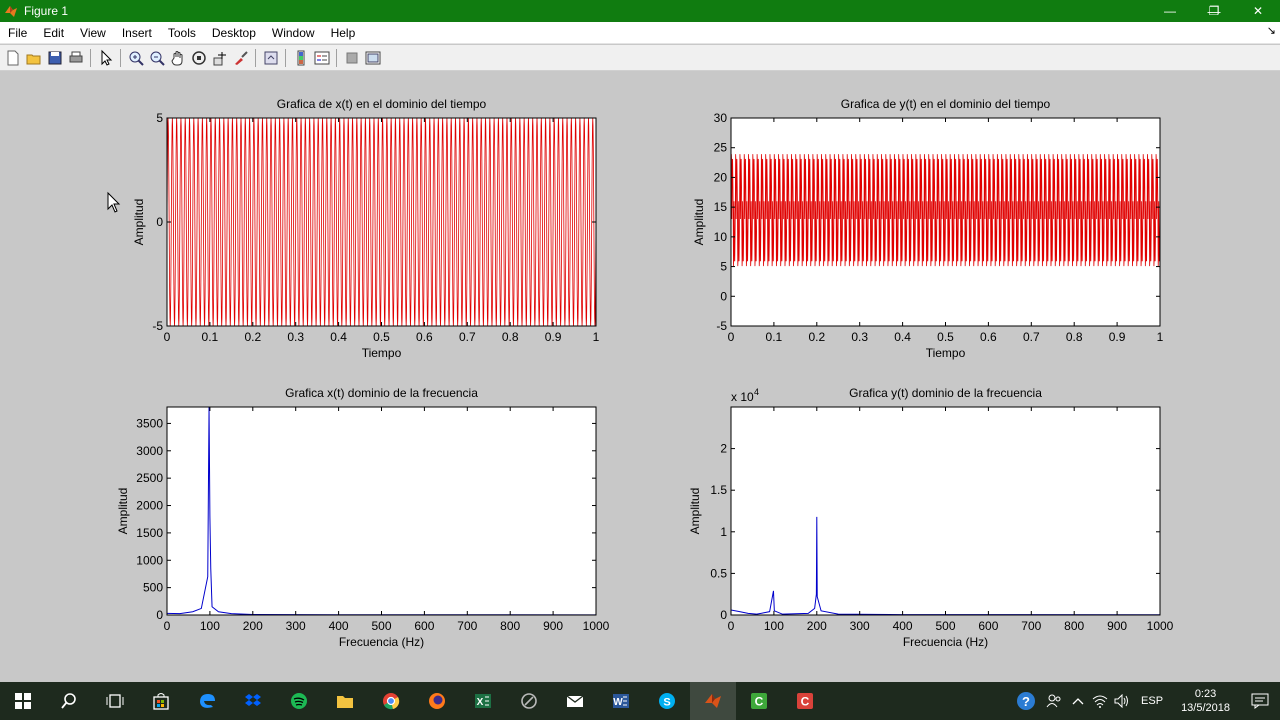 Image resolution: width=1280 pixels, height=720 pixels. Describe the element at coordinates (253, 626) in the screenshot. I see `x-tick-label: 200` at that location.